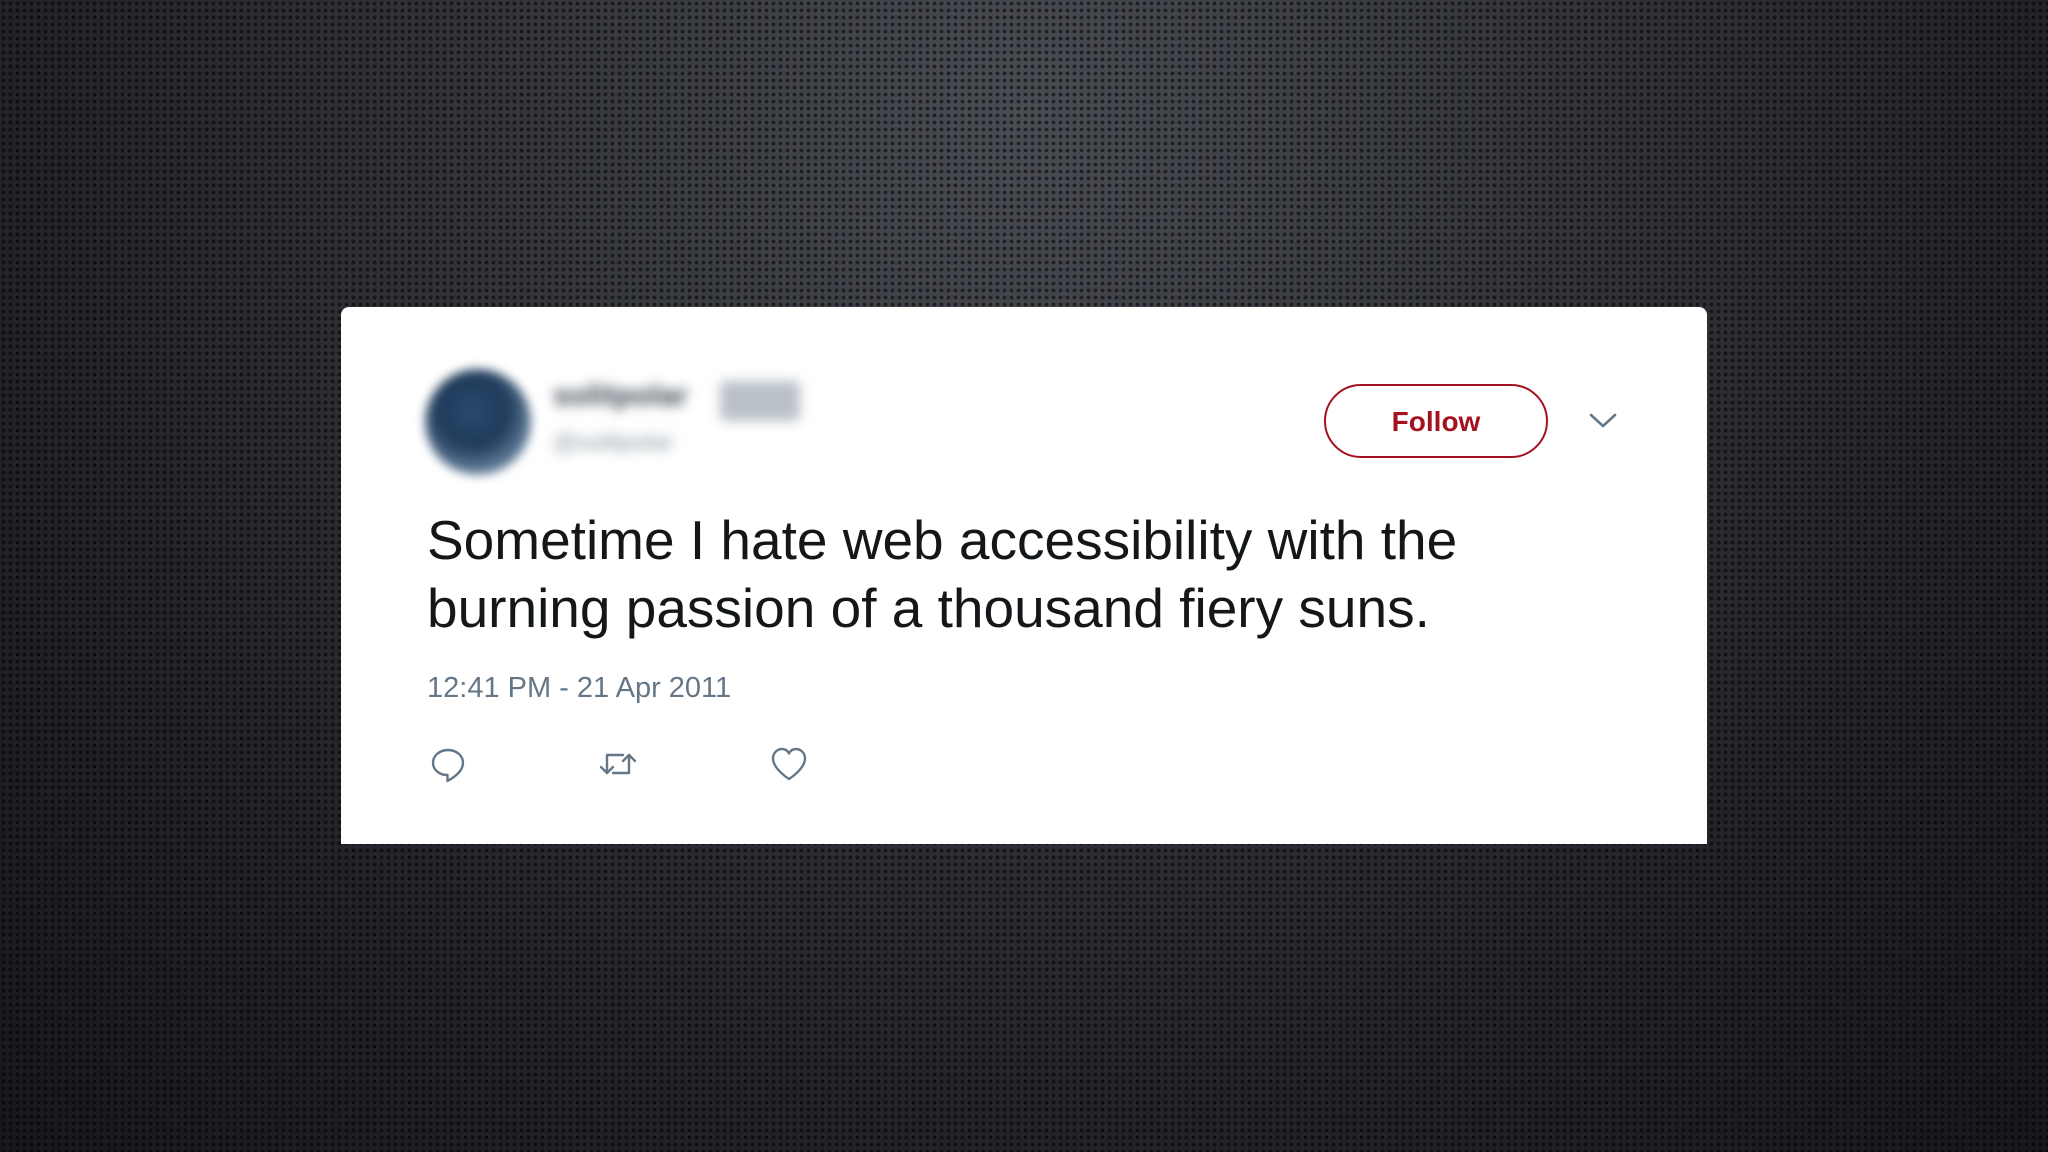 The height and width of the screenshot is (1152, 2048). I want to click on tweet-actions, so click(637, 765).